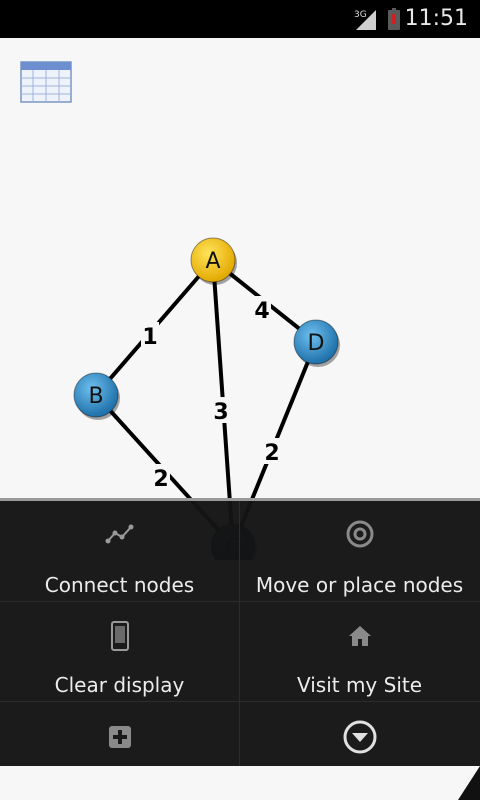  I want to click on menu-item-clear-display: Clear display, so click(119, 651).